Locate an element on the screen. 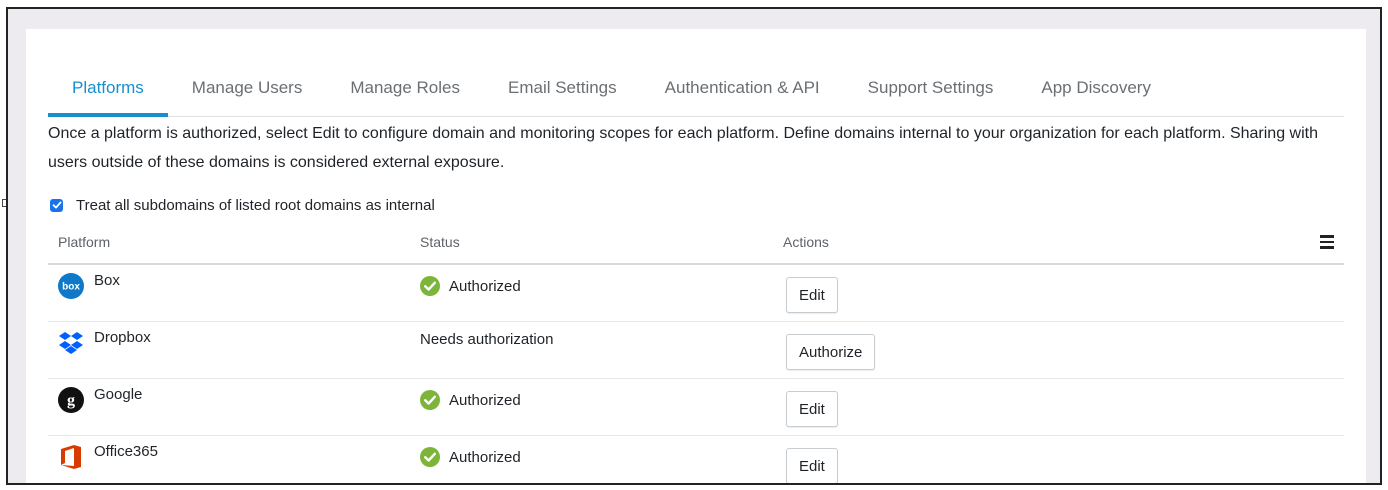 Image resolution: width=1388 pixels, height=490 pixels. box-logo-icon: box is located at coordinates (71, 286).